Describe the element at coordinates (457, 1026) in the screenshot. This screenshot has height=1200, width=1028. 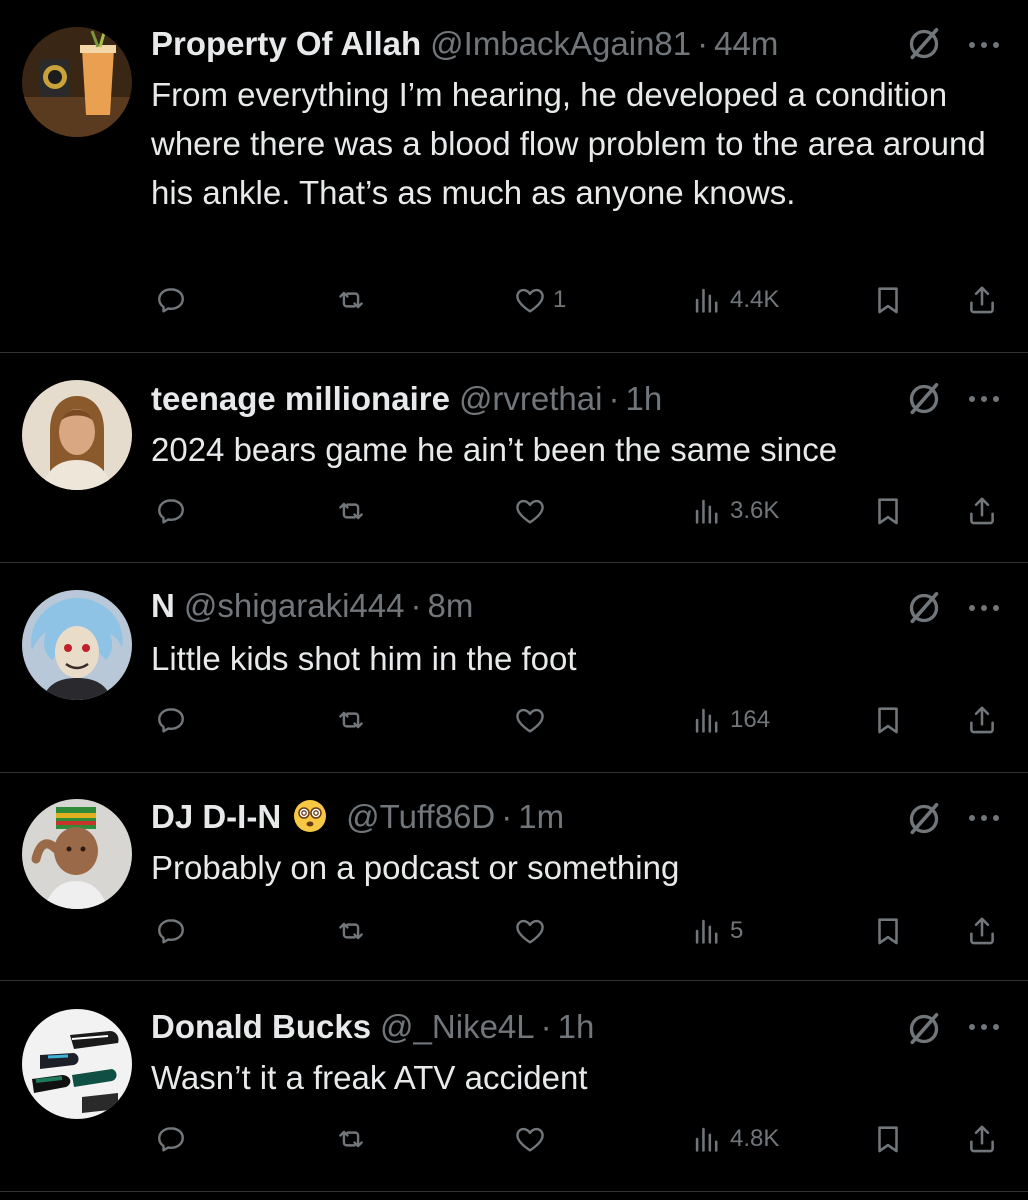
I see `user-handle: @_Nike4L` at that location.